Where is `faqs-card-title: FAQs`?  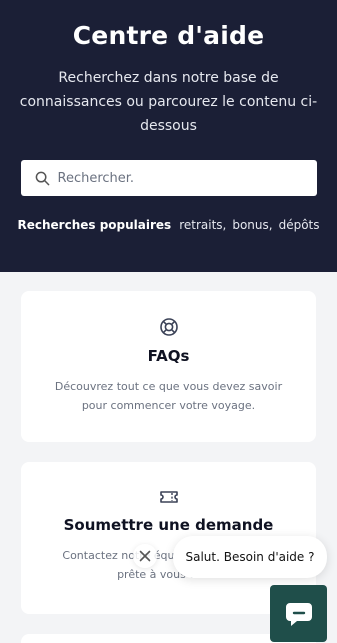 faqs-card-title: FAQs is located at coordinates (168, 356).